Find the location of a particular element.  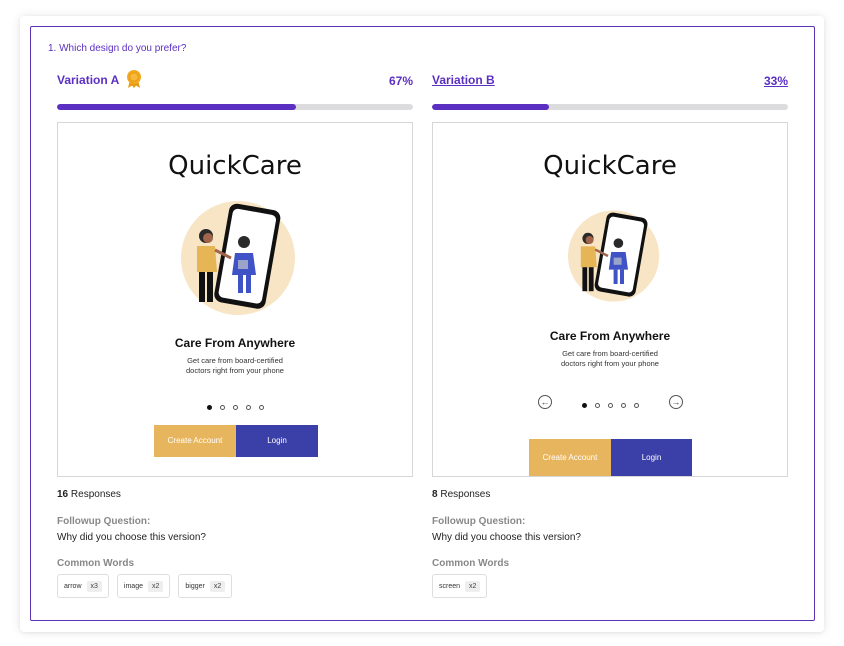

variation-b-progress is located at coordinates (610, 107).